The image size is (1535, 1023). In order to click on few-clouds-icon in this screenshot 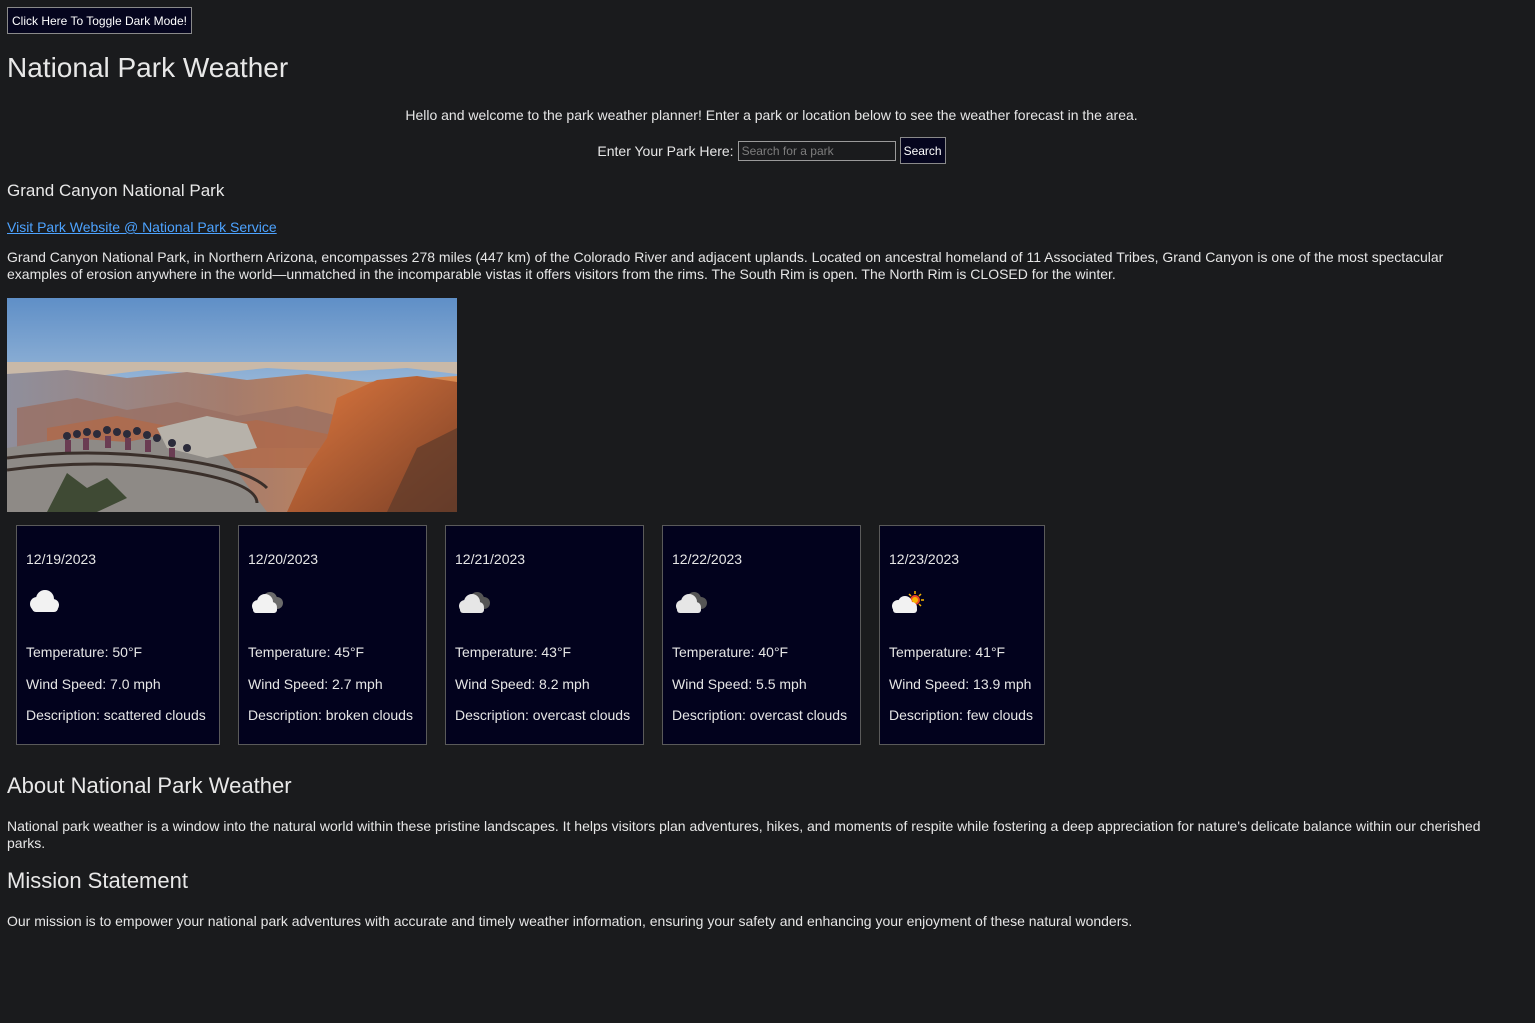, I will do `click(907, 602)`.